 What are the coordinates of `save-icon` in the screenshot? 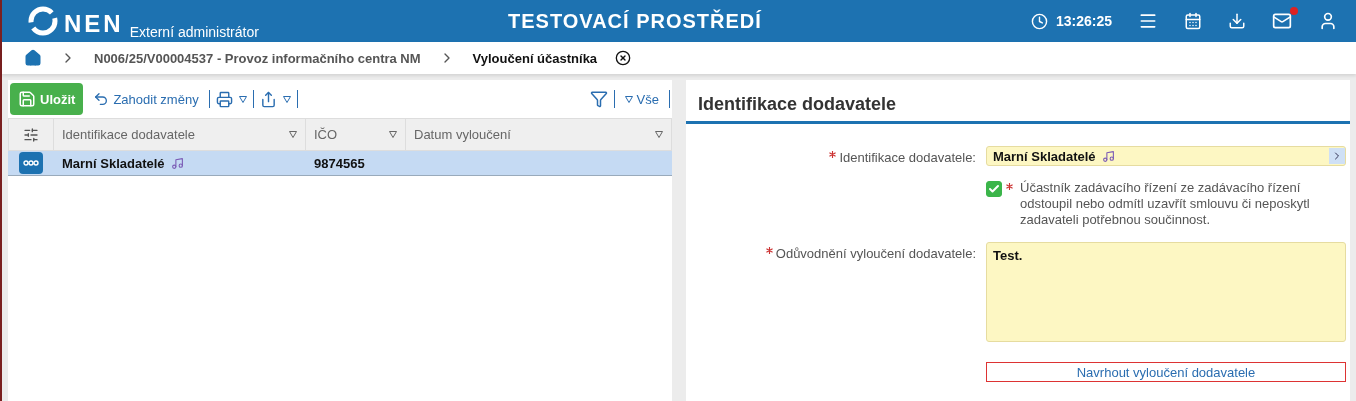 It's located at (27, 99).